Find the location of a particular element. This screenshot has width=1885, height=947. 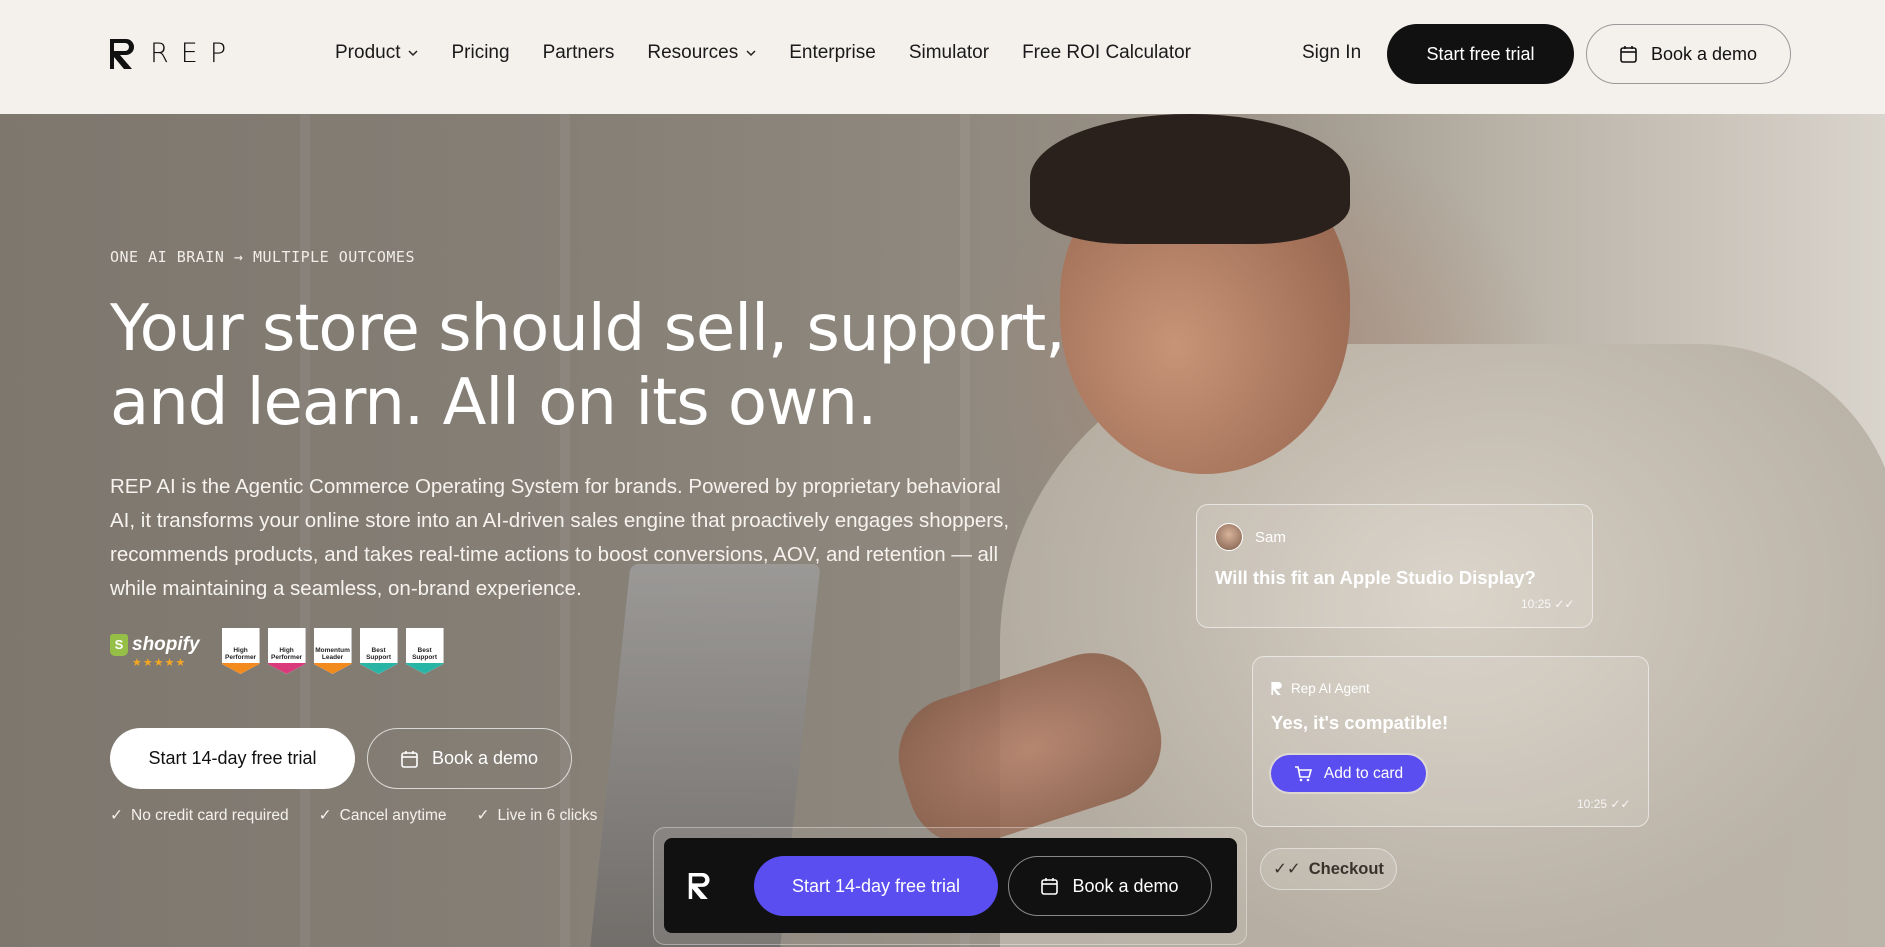

hero-photo-person-hair is located at coordinates (1190, 179).